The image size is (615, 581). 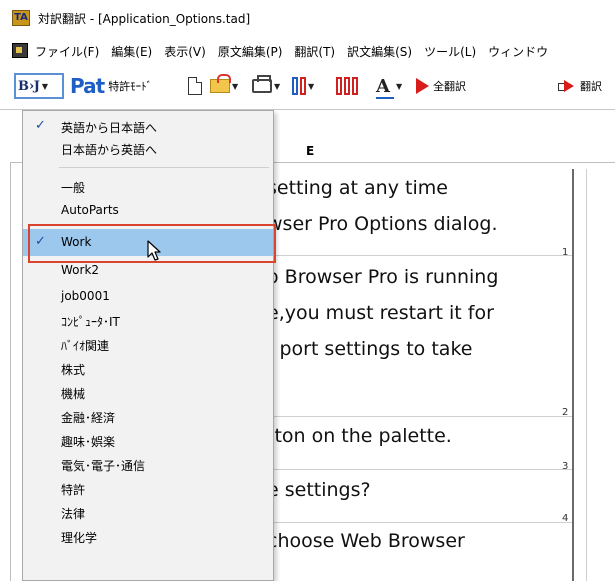 I want to click on menu-item-label: 理化学, so click(x=79, y=538).